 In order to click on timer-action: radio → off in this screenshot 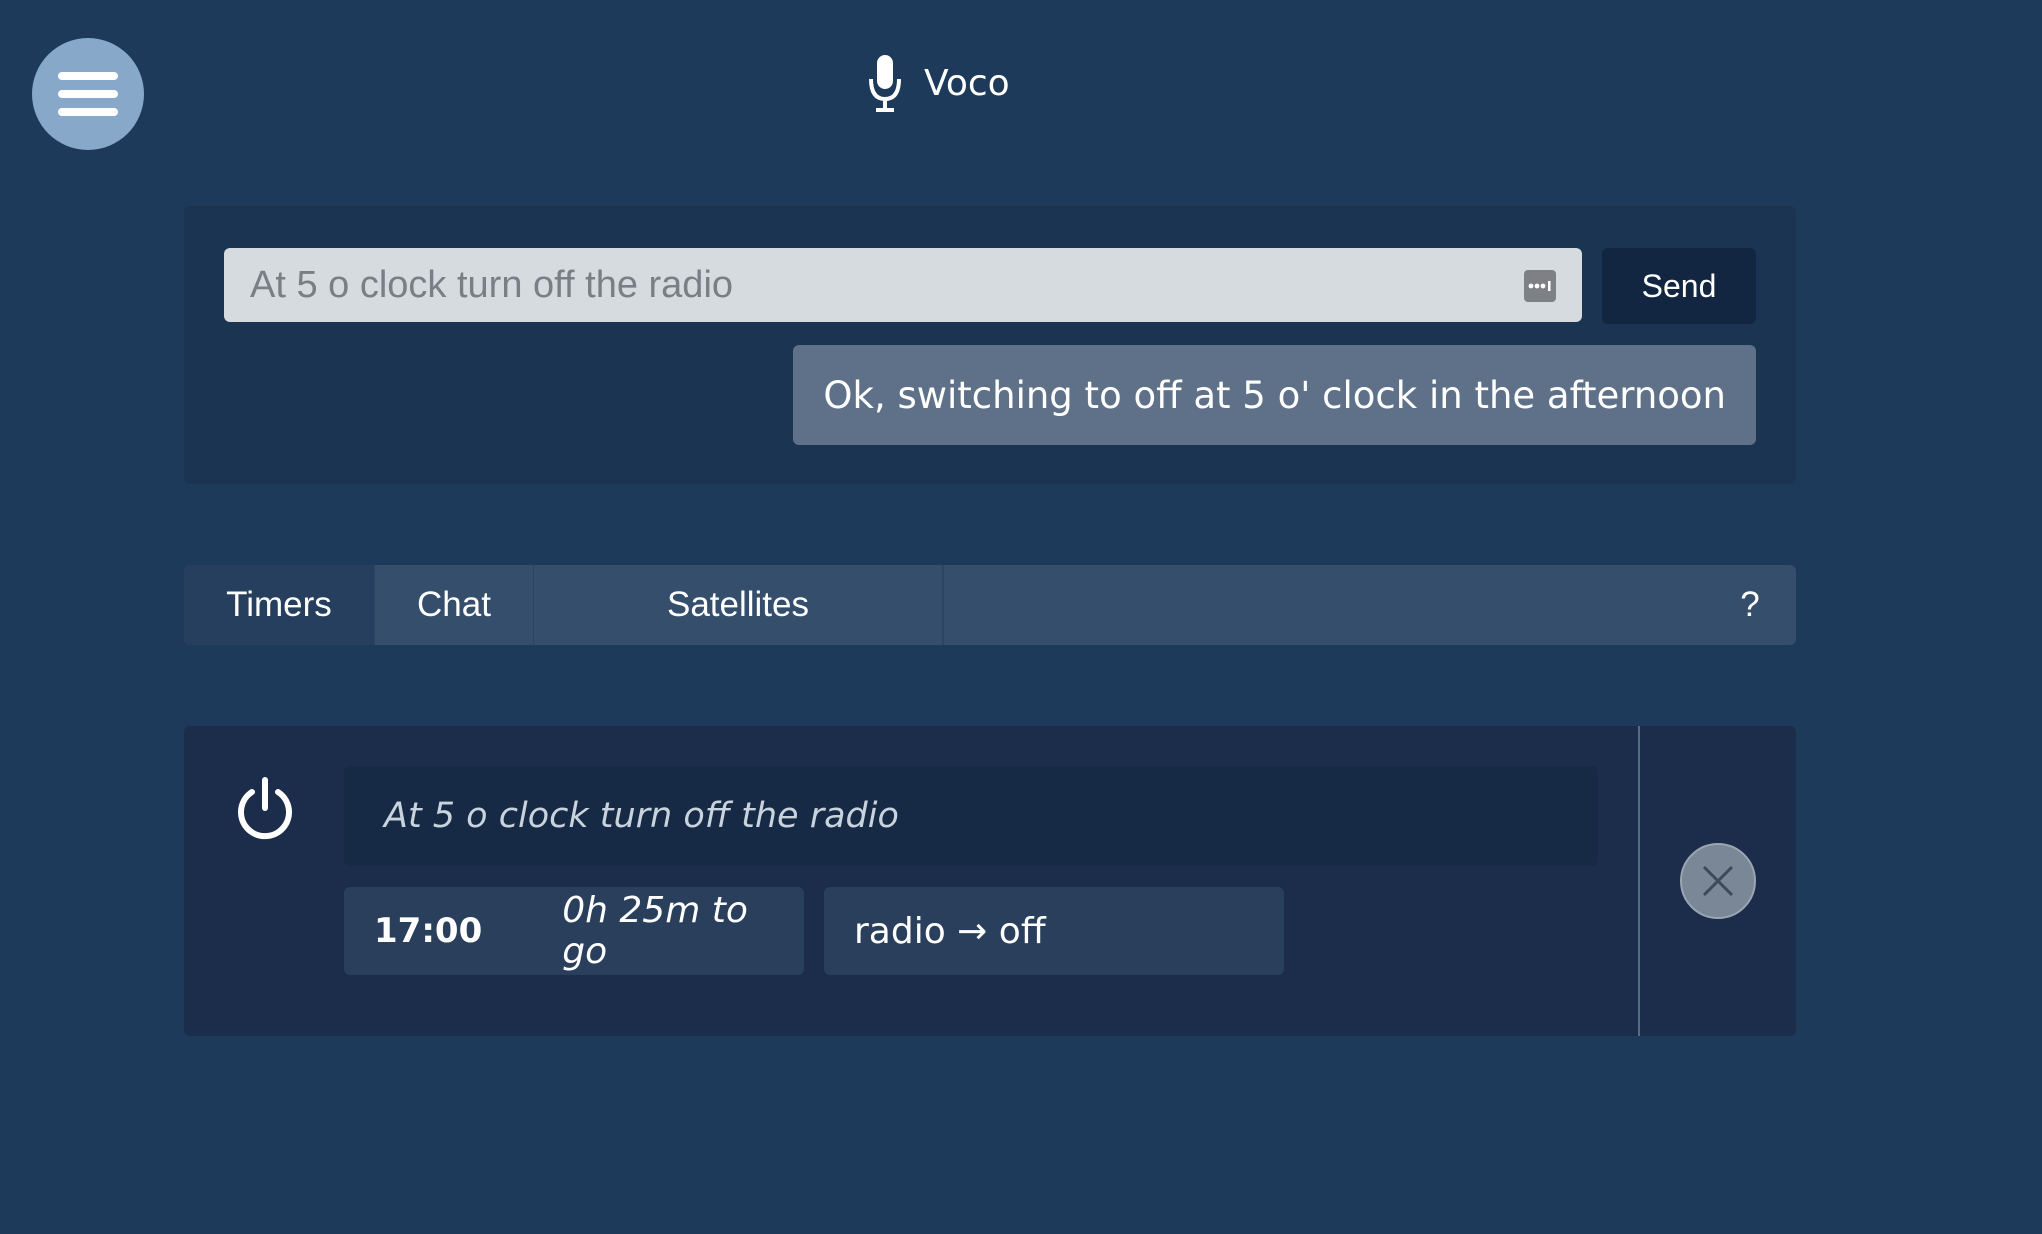, I will do `click(1054, 931)`.